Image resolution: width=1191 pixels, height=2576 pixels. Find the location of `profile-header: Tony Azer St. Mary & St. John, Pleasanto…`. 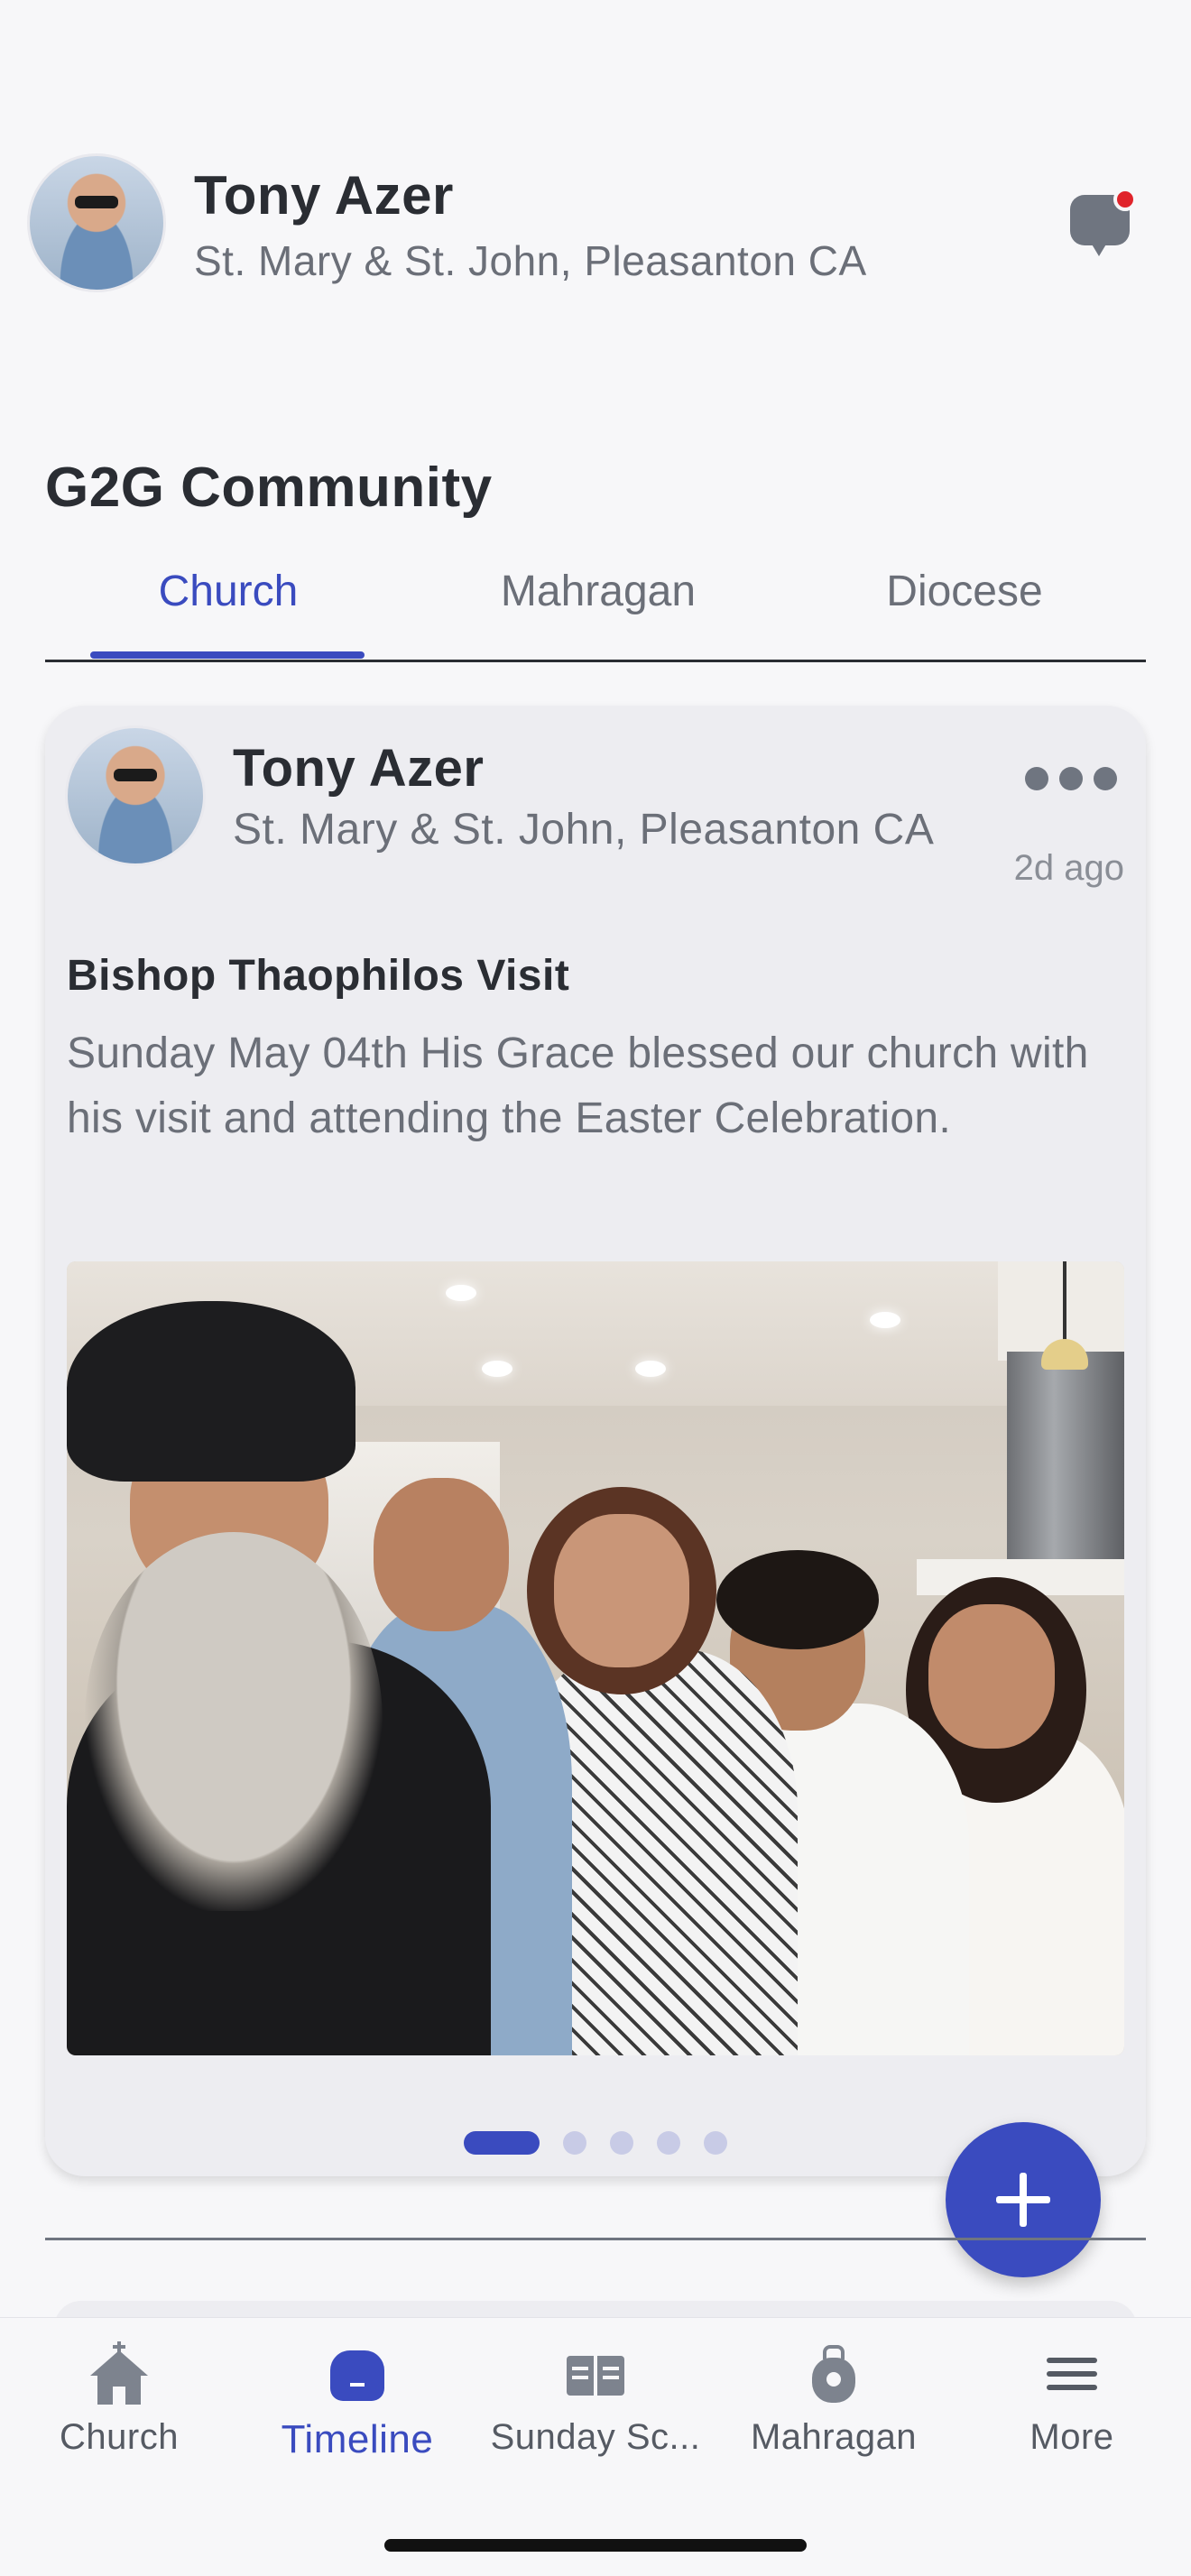

profile-header: Tony Azer St. Mary & St. John, Pleasanto… is located at coordinates (582, 225).